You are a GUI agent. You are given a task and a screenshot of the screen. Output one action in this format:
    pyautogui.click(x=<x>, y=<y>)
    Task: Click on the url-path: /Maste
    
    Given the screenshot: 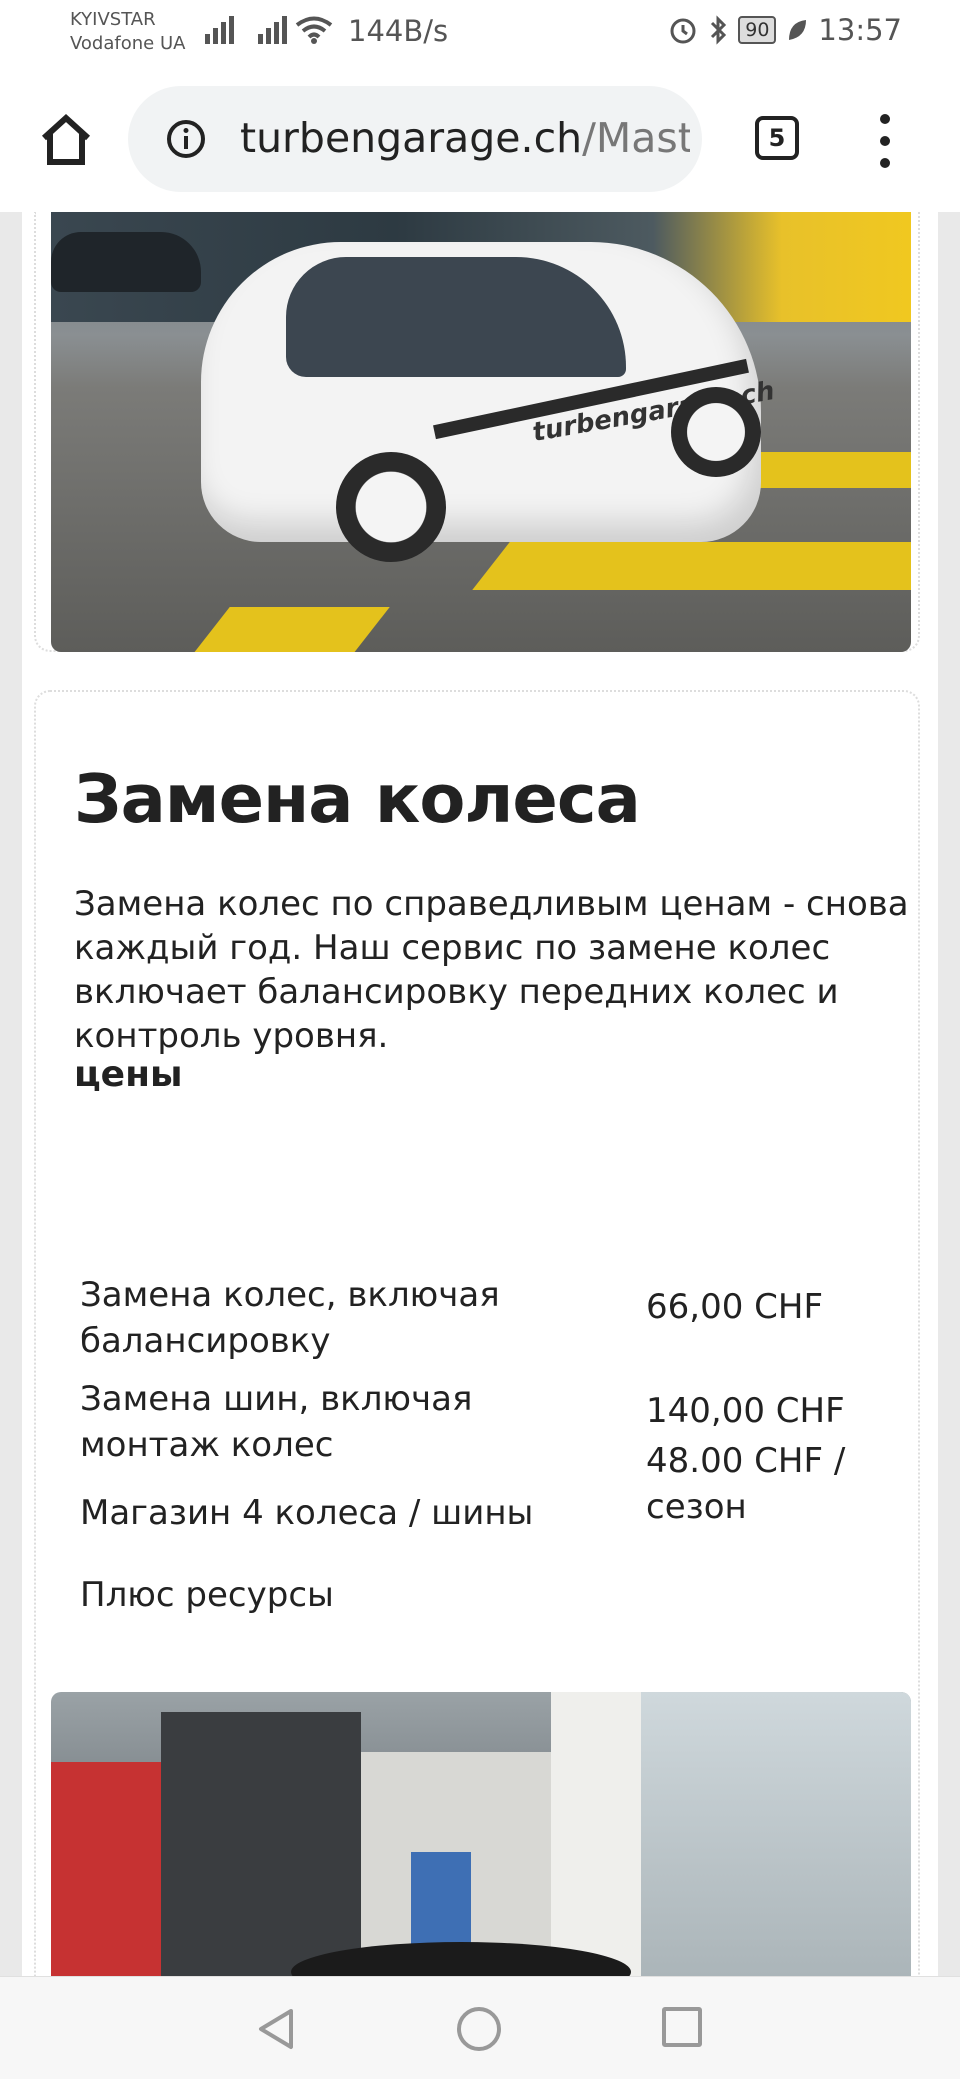 What is the action you would take?
    pyautogui.click(x=636, y=138)
    